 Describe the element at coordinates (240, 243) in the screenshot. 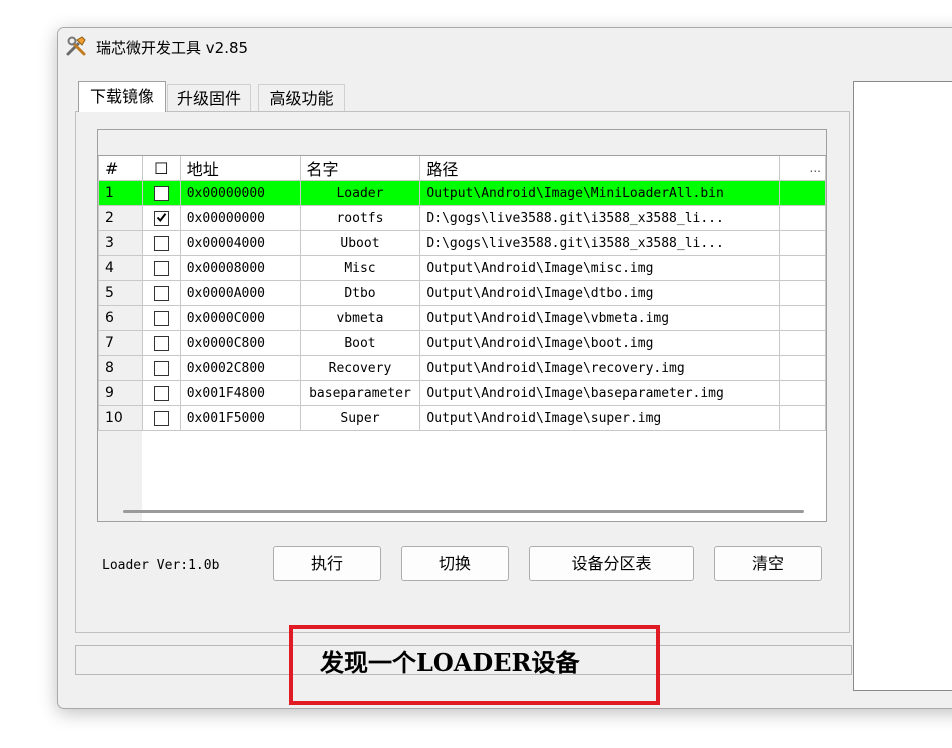

I see `row-address: 0x00004000` at that location.